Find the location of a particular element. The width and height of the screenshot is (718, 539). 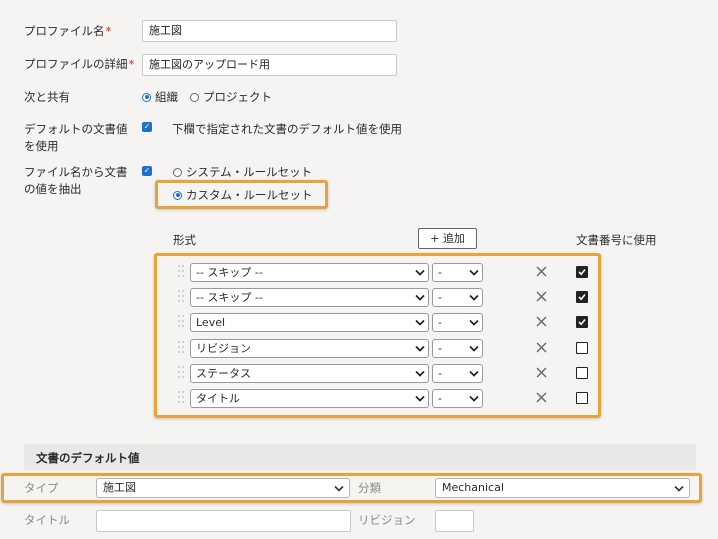

rule-field-value: ステータス is located at coordinates (223, 373).